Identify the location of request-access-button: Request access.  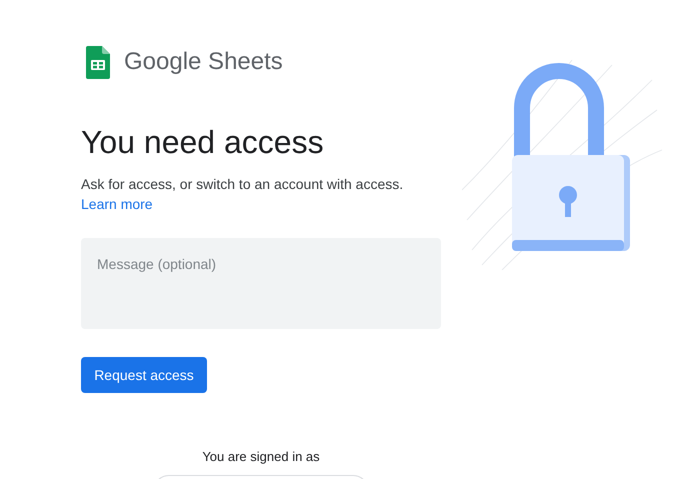
(144, 375).